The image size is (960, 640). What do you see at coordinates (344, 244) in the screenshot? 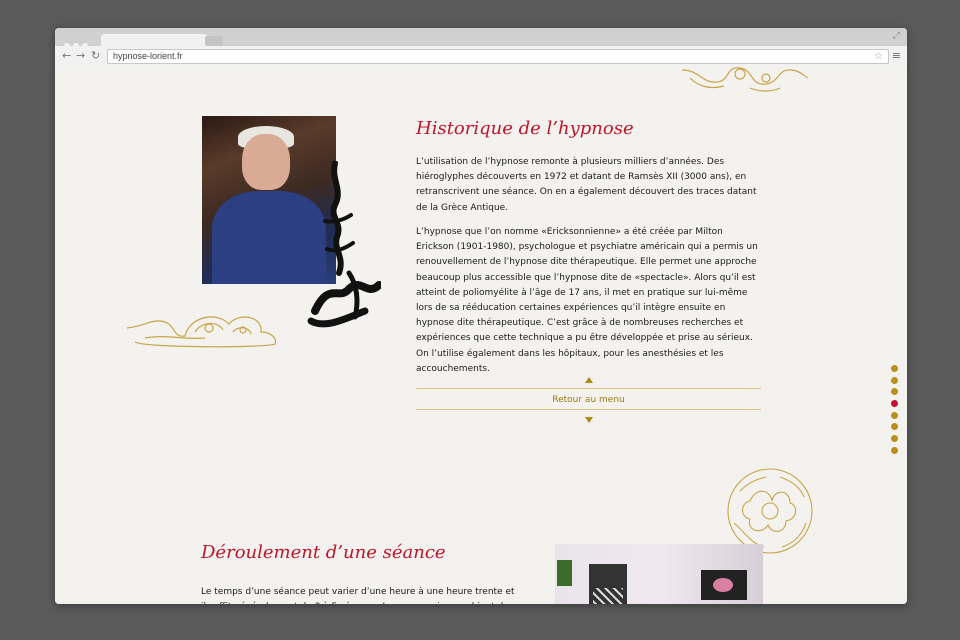
I see `calligraphy-ornament-icon` at bounding box center [344, 244].